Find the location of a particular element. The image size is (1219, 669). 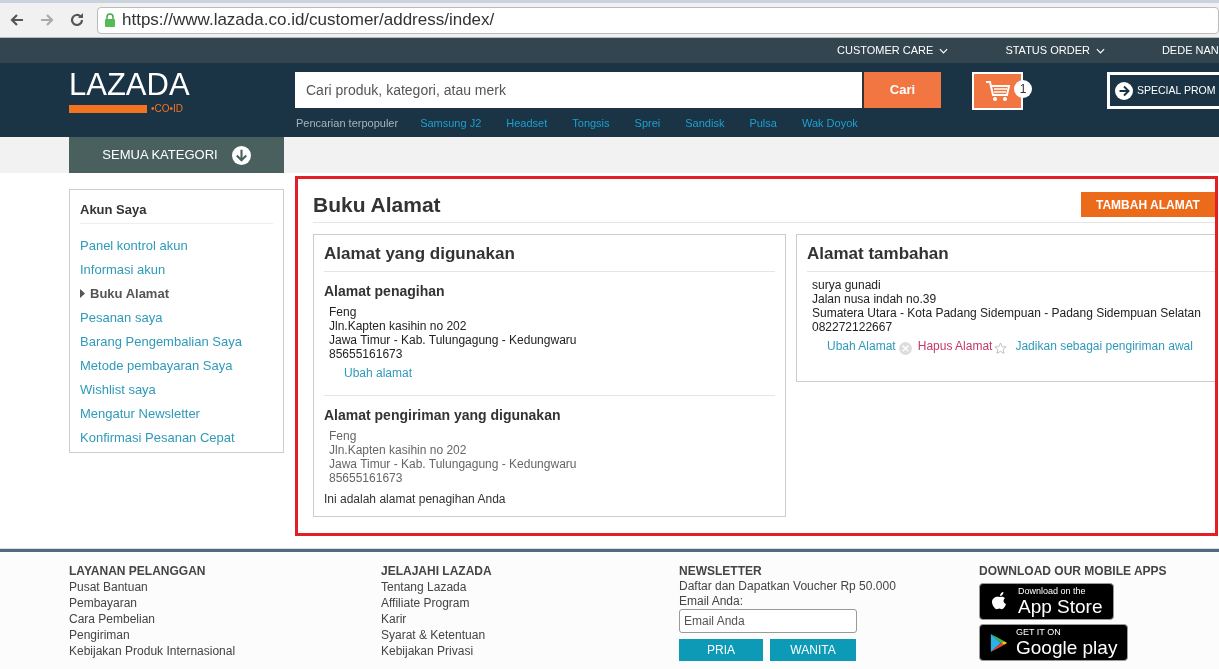

card-title: Alamat yang digunakan is located at coordinates (549, 256).